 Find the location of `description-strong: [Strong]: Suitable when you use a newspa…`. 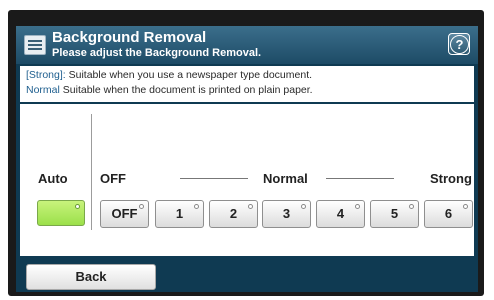

description-strong: [Strong]: Suitable when you use a newspa… is located at coordinates (169, 75).